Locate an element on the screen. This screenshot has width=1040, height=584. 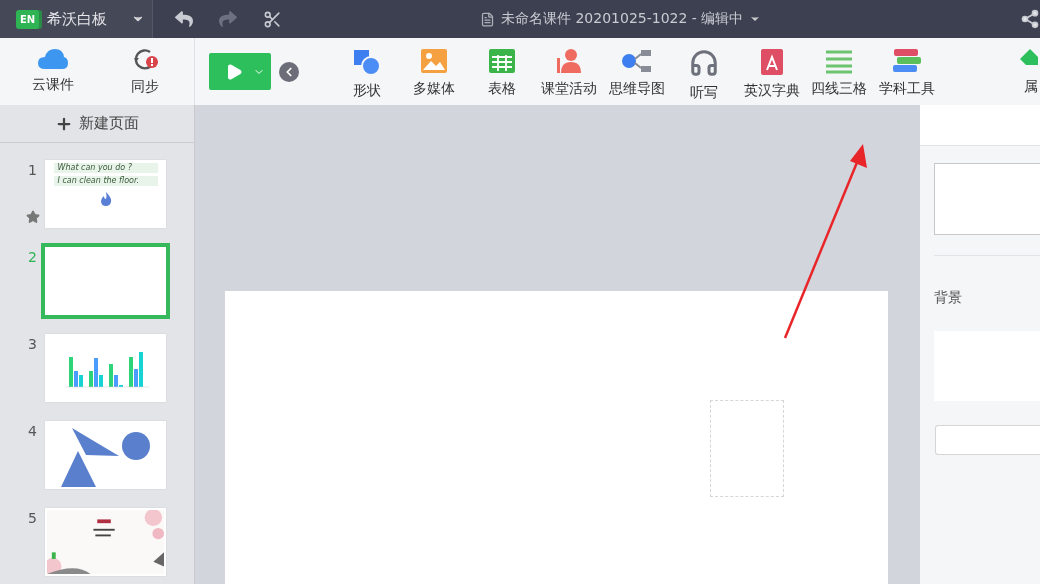
tool-button: 表格 is located at coordinates (502, 71).